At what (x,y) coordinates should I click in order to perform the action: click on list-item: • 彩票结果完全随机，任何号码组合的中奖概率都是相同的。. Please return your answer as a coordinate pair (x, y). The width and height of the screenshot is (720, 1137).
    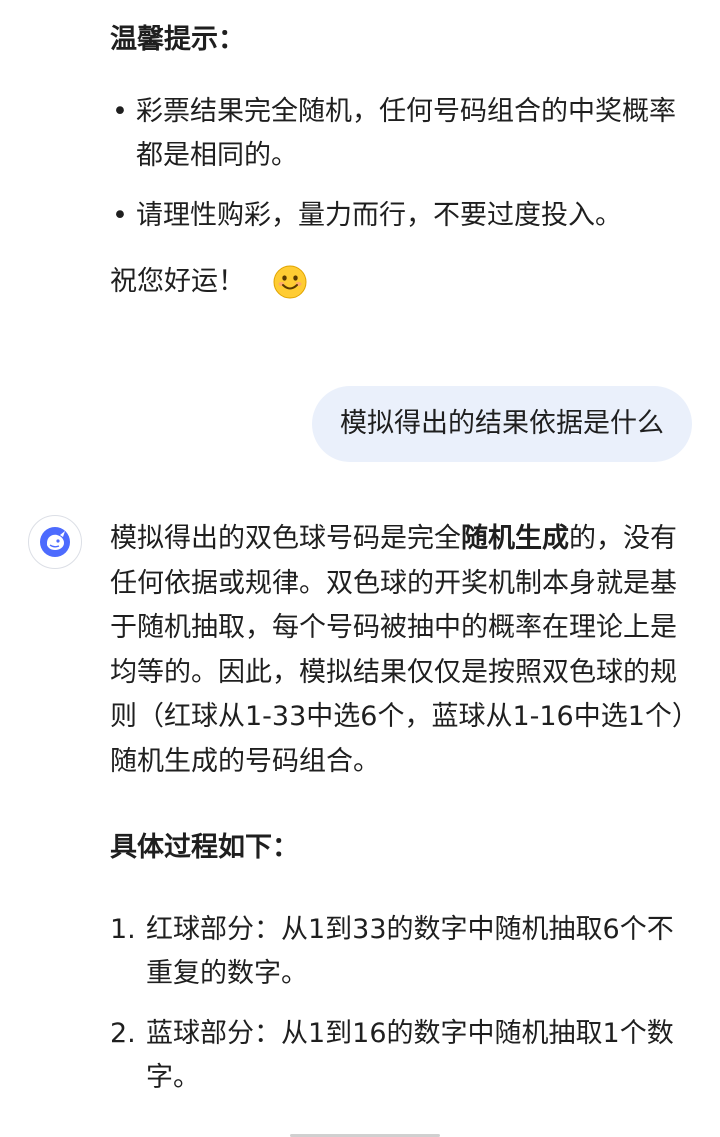
    Looking at the image, I should click on (402, 134).